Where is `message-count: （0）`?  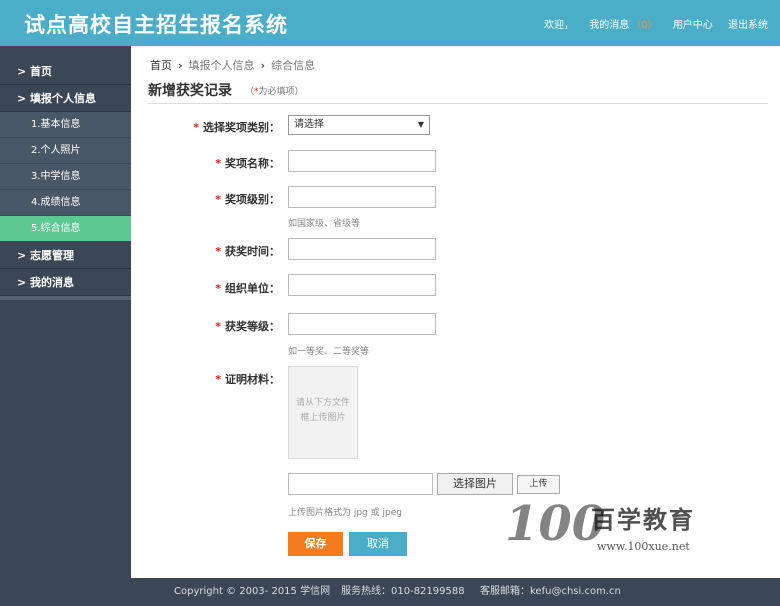
message-count: （0） is located at coordinates (644, 25).